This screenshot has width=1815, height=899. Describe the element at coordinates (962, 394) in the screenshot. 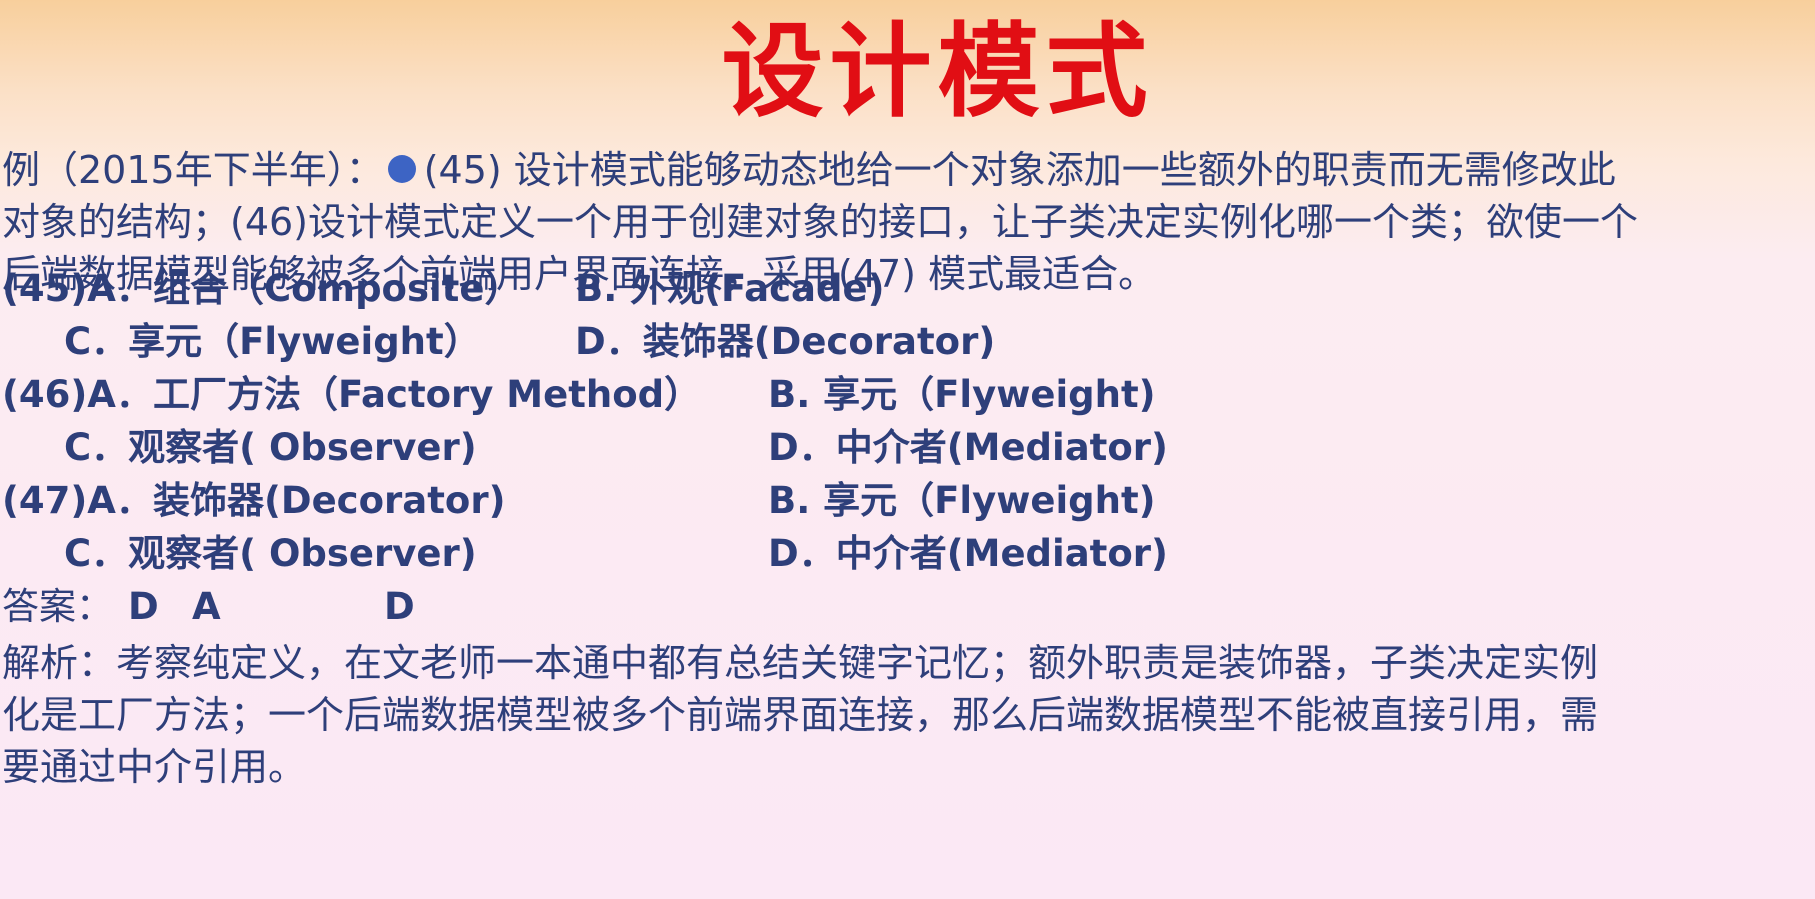

I see `option-46-b: B. 享元（Flyweight)` at that location.